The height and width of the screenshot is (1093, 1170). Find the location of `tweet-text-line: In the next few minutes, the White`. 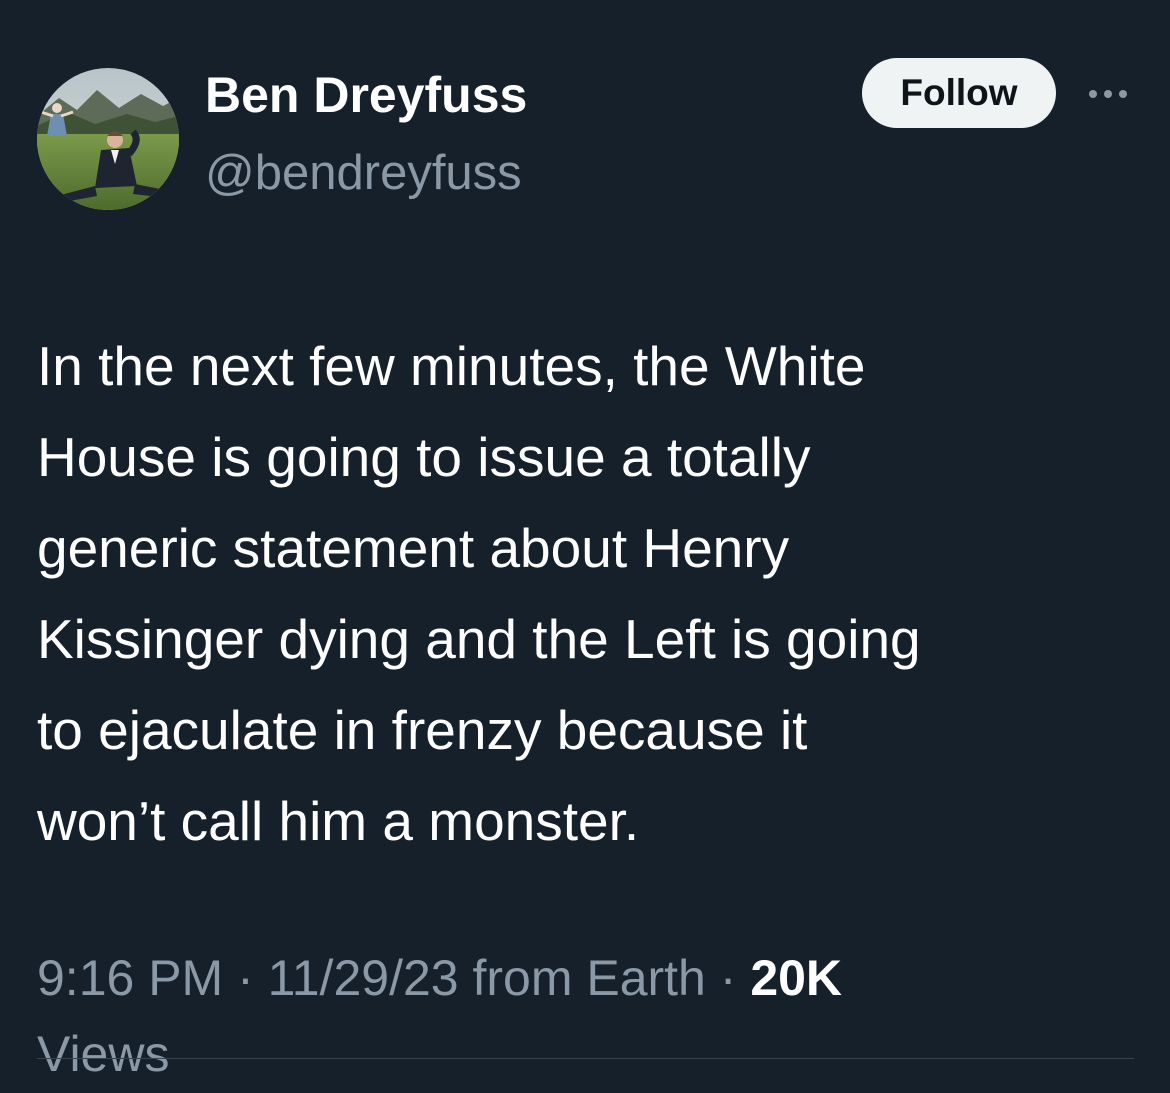

tweet-text-line: In the next few minutes, the White is located at coordinates (451, 366).